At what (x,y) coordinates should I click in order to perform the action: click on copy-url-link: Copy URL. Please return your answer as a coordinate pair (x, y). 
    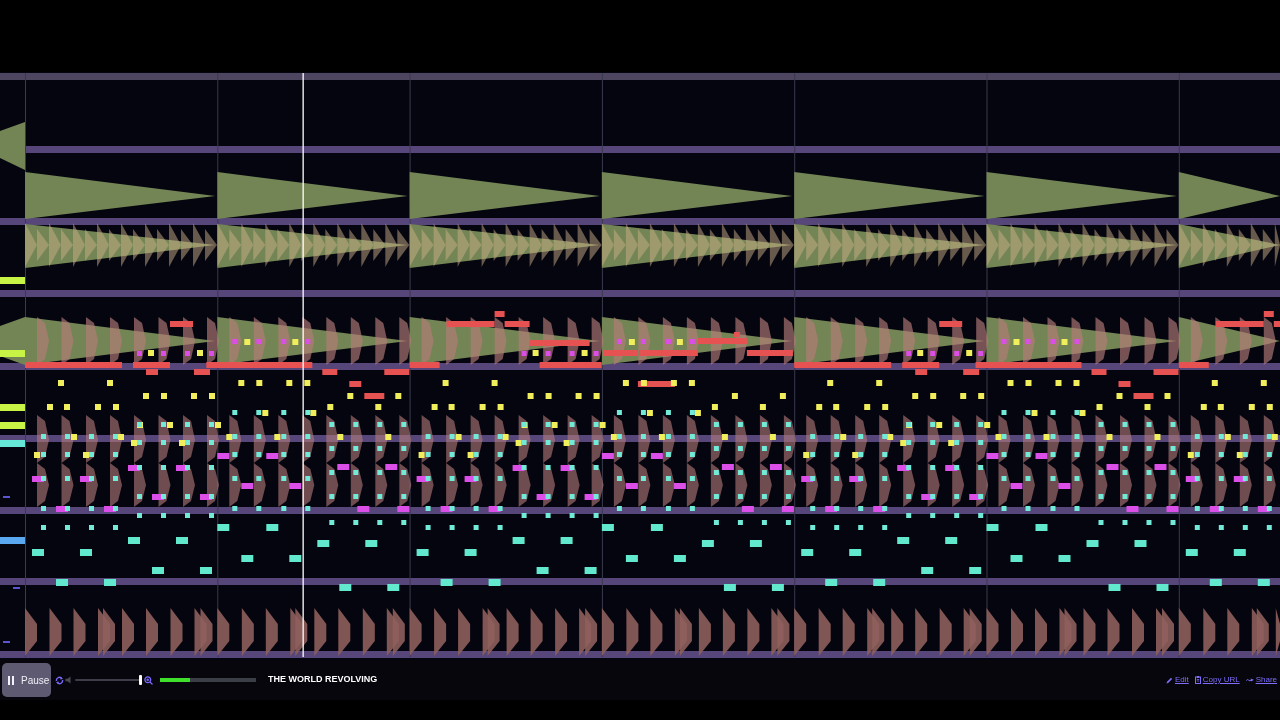
    Looking at the image, I should click on (1217, 680).